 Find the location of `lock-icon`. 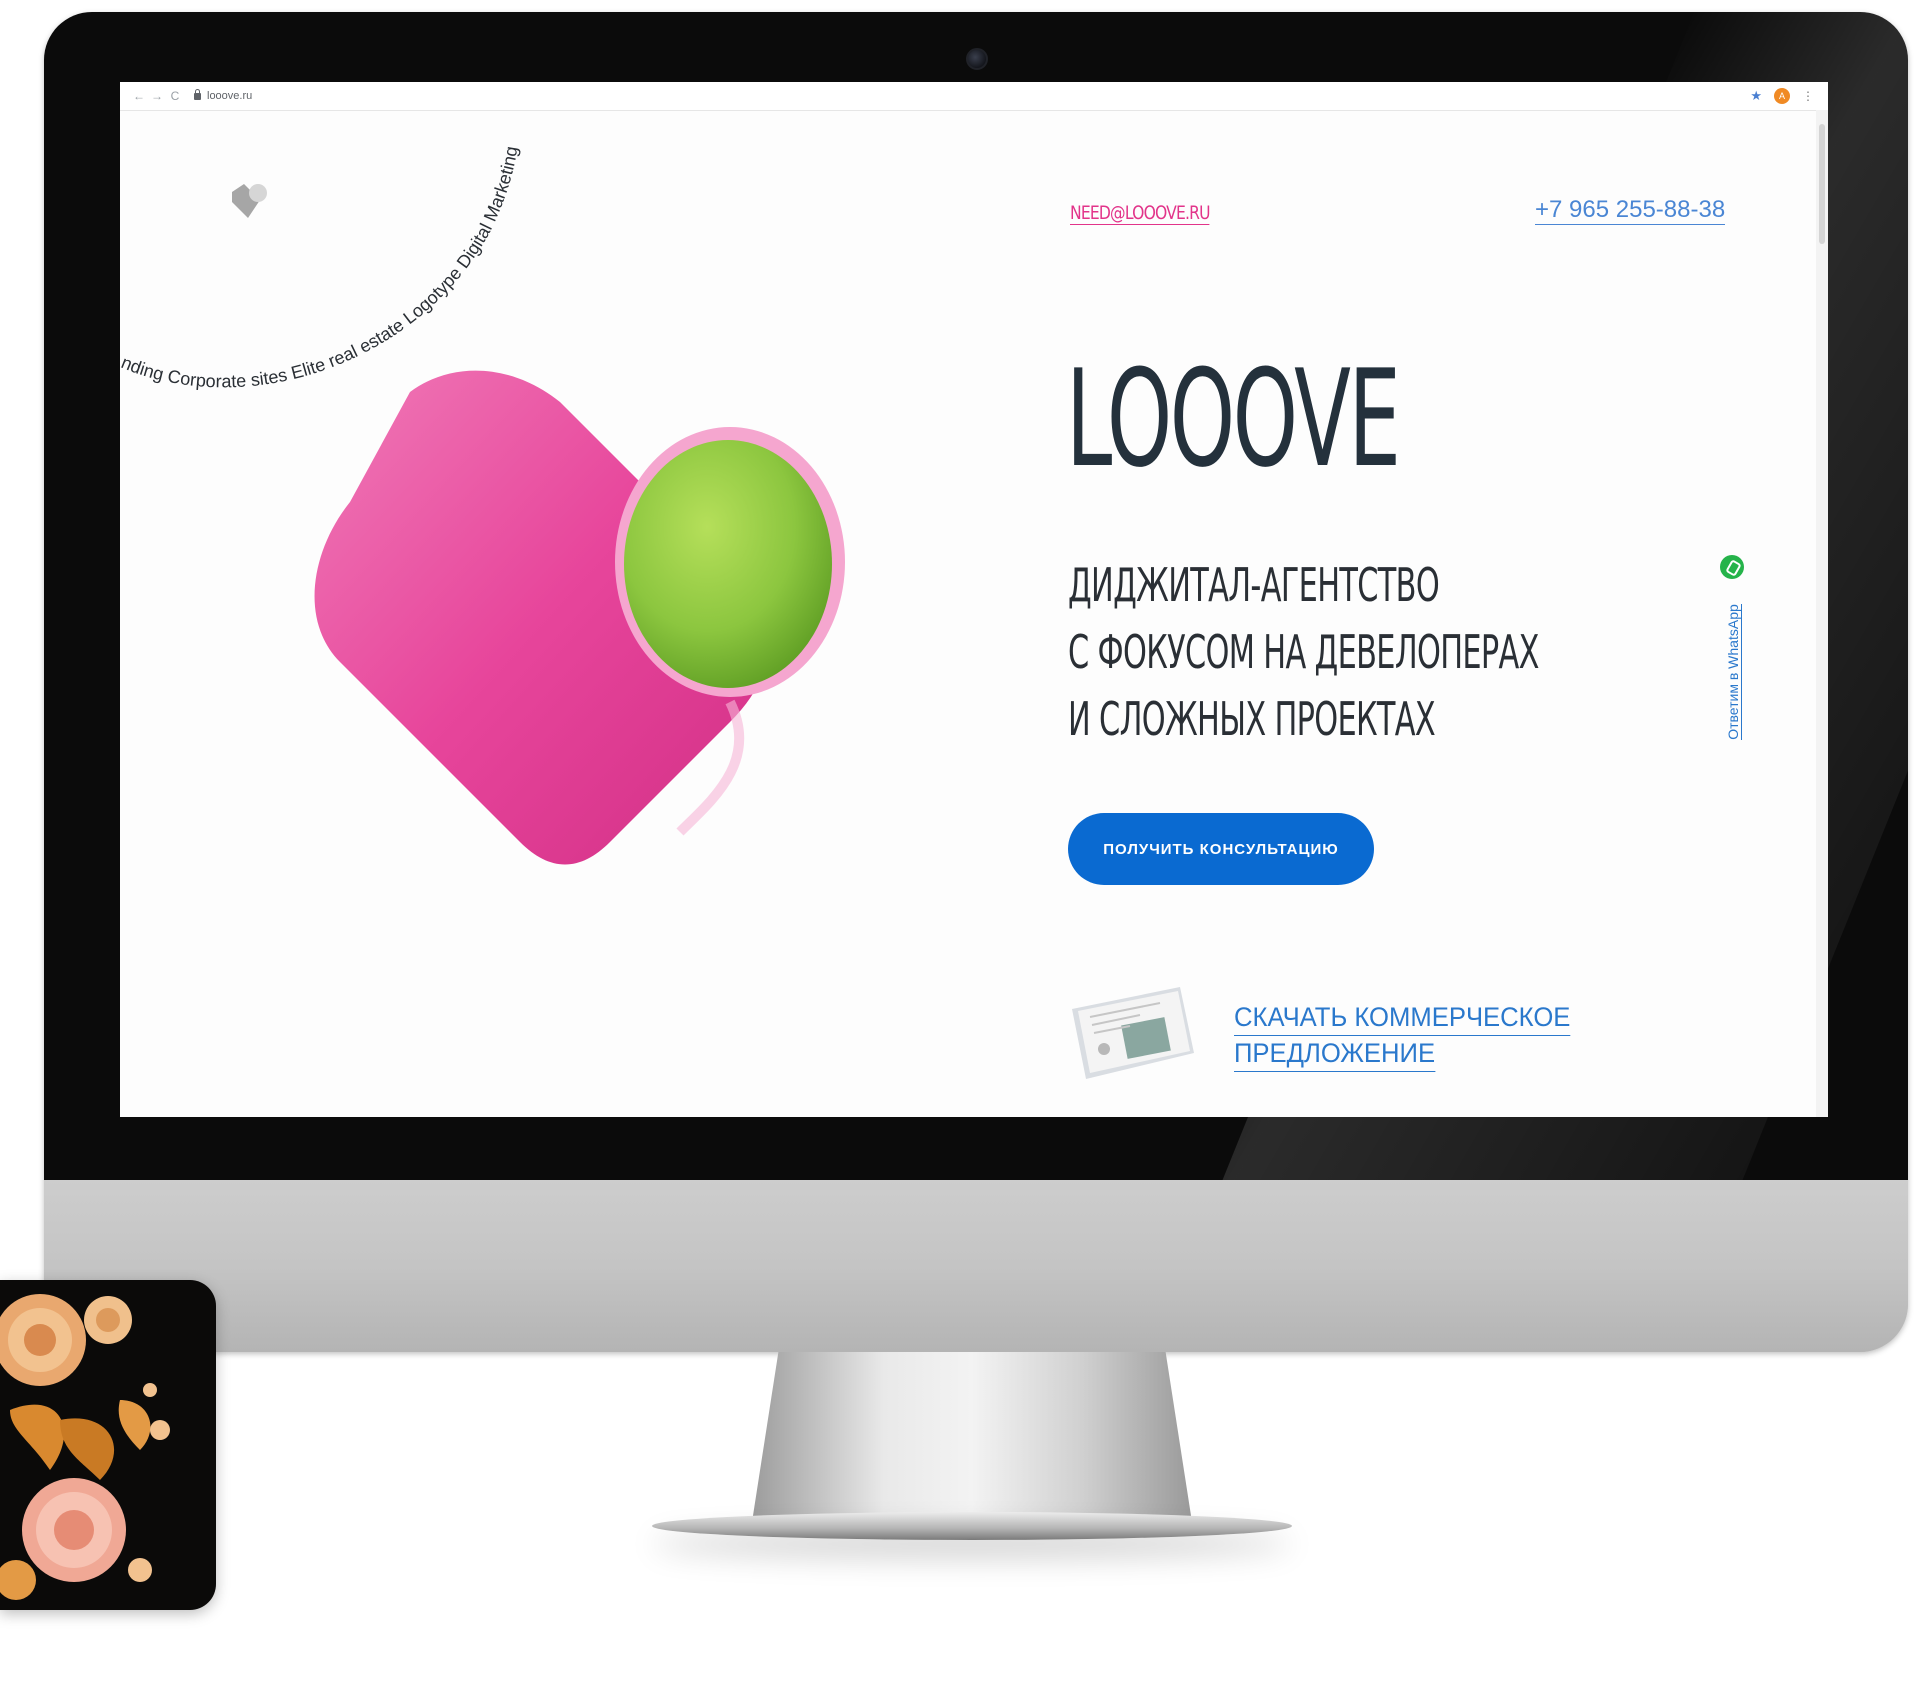

lock-icon is located at coordinates (197, 94).